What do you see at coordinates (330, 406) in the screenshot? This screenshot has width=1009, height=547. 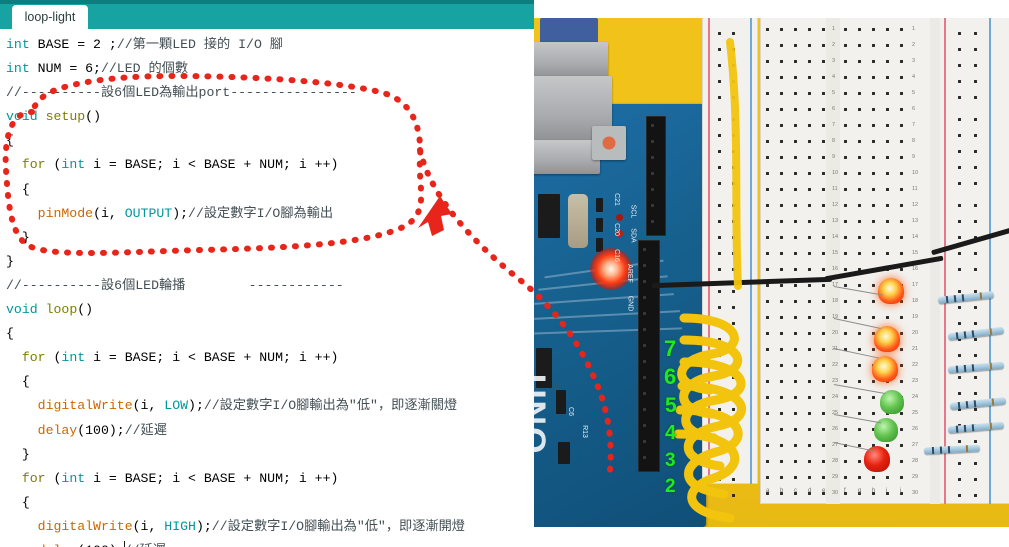 I see `code-token: //設定數字I/O腳輸出為"低"，即逐漸關燈` at bounding box center [330, 406].